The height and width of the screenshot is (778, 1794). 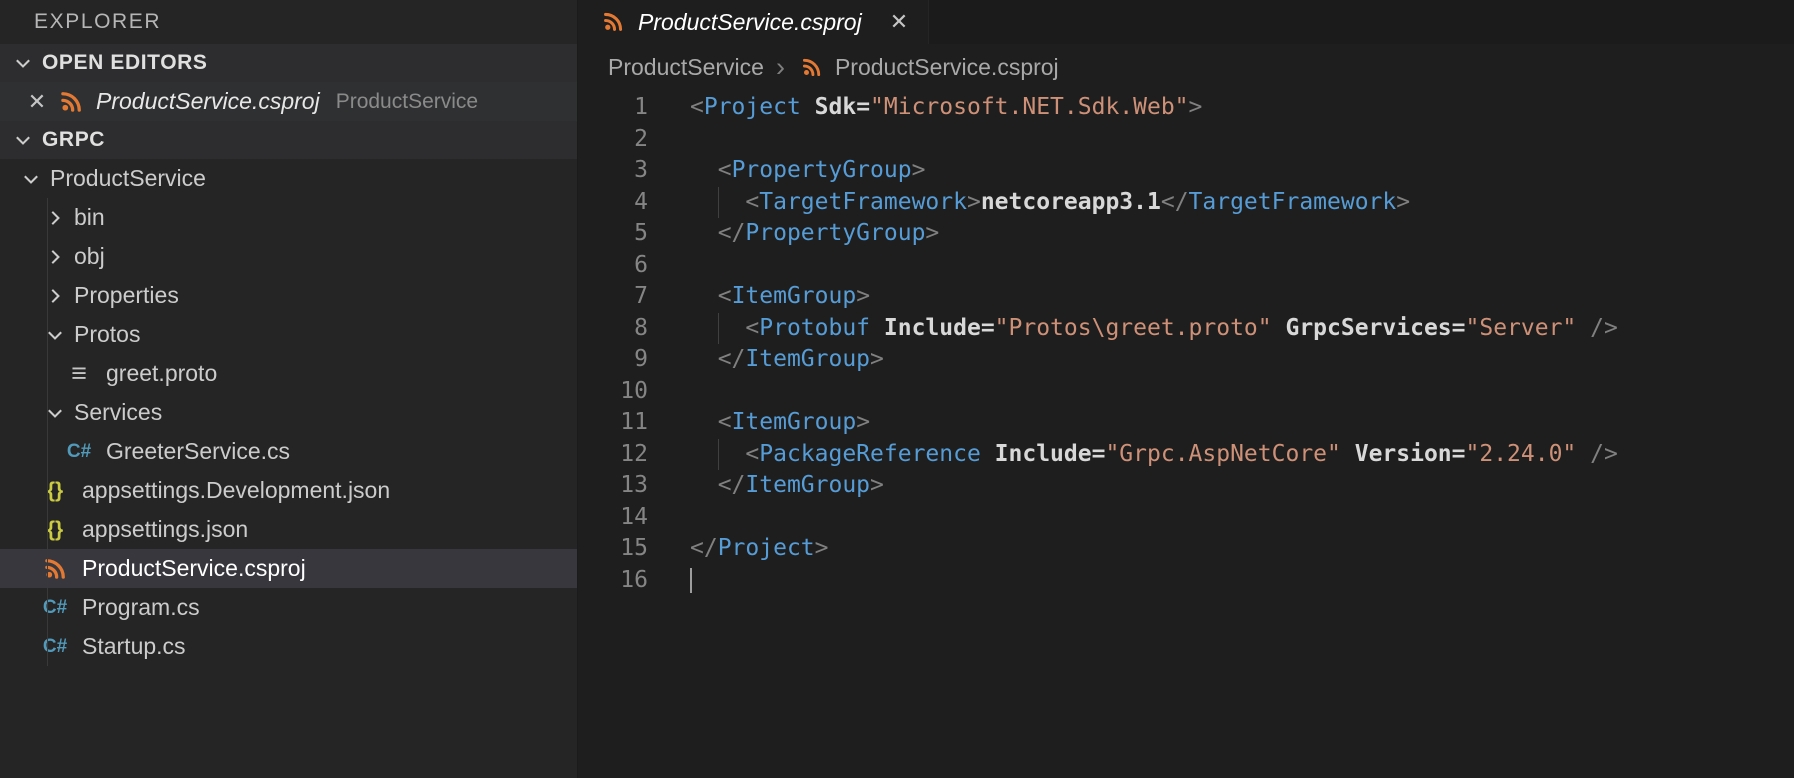 I want to click on code-line-2: 2, so click(x=1186, y=140).